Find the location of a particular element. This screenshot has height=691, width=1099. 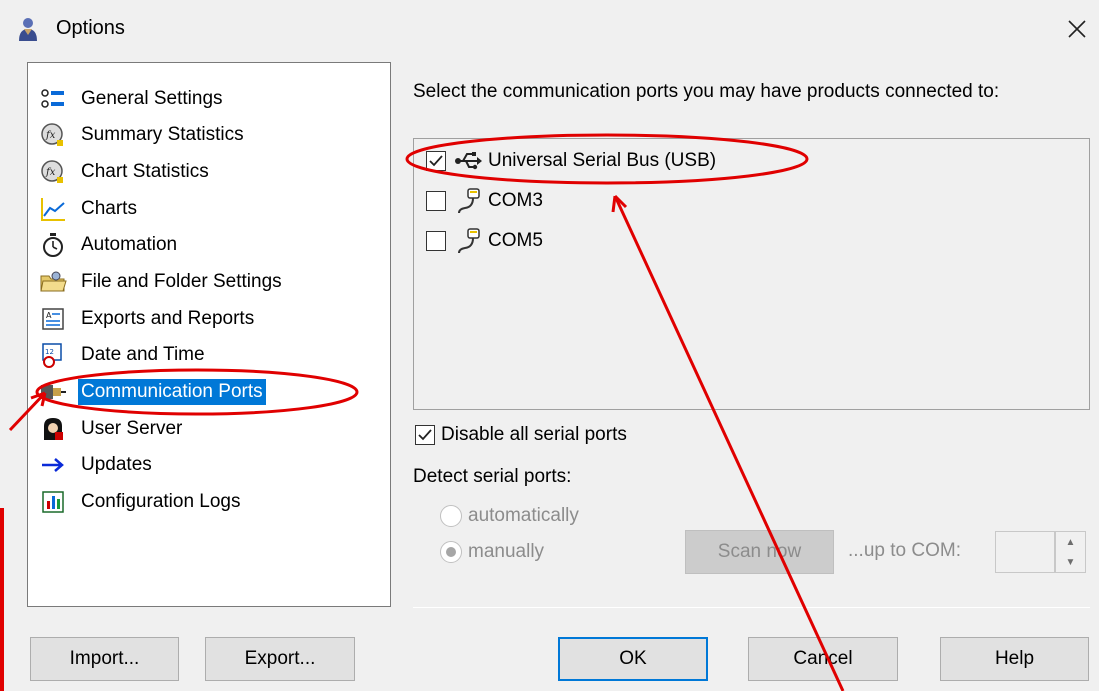

port-item-com3: COM3 is located at coordinates (484, 201).